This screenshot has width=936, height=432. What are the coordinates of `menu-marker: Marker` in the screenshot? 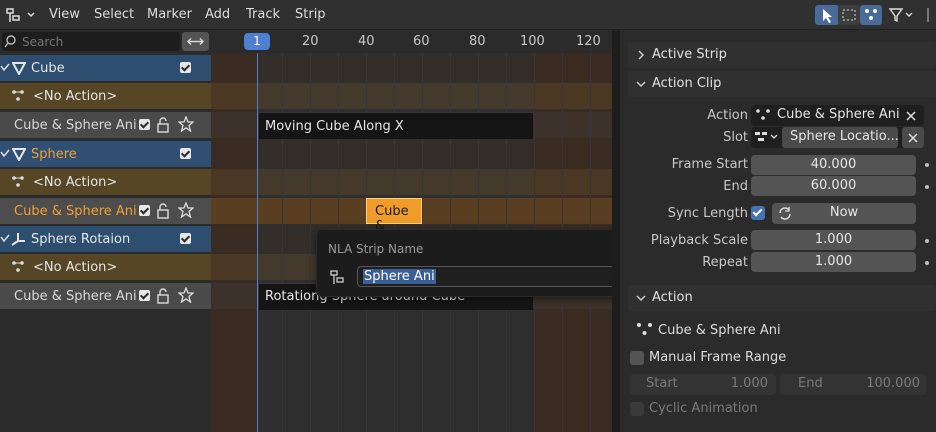 It's located at (169, 14).